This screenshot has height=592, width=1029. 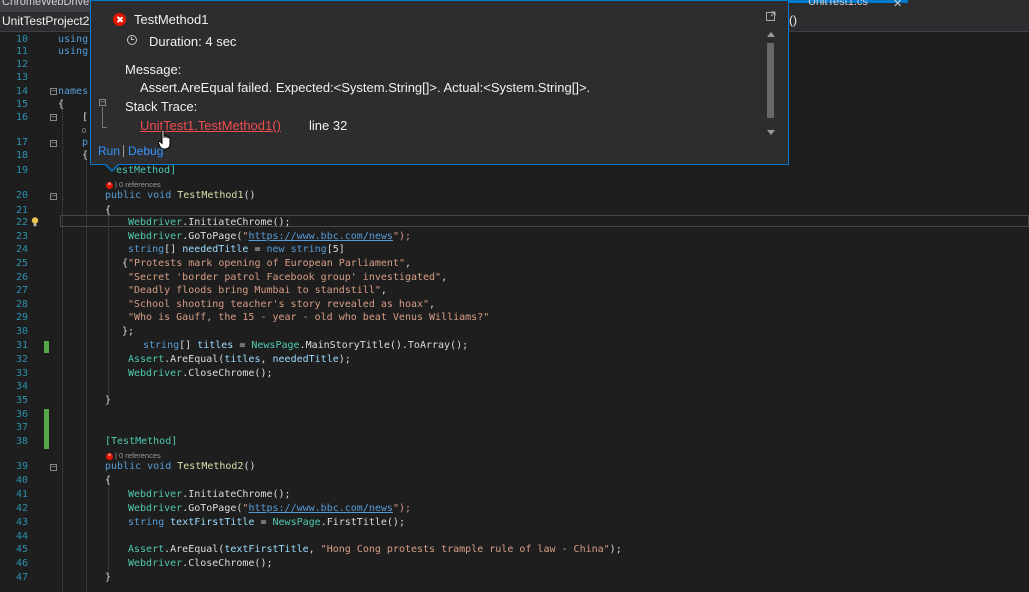 What do you see at coordinates (85, 155) in the screenshot?
I see `code-line-18: {` at bounding box center [85, 155].